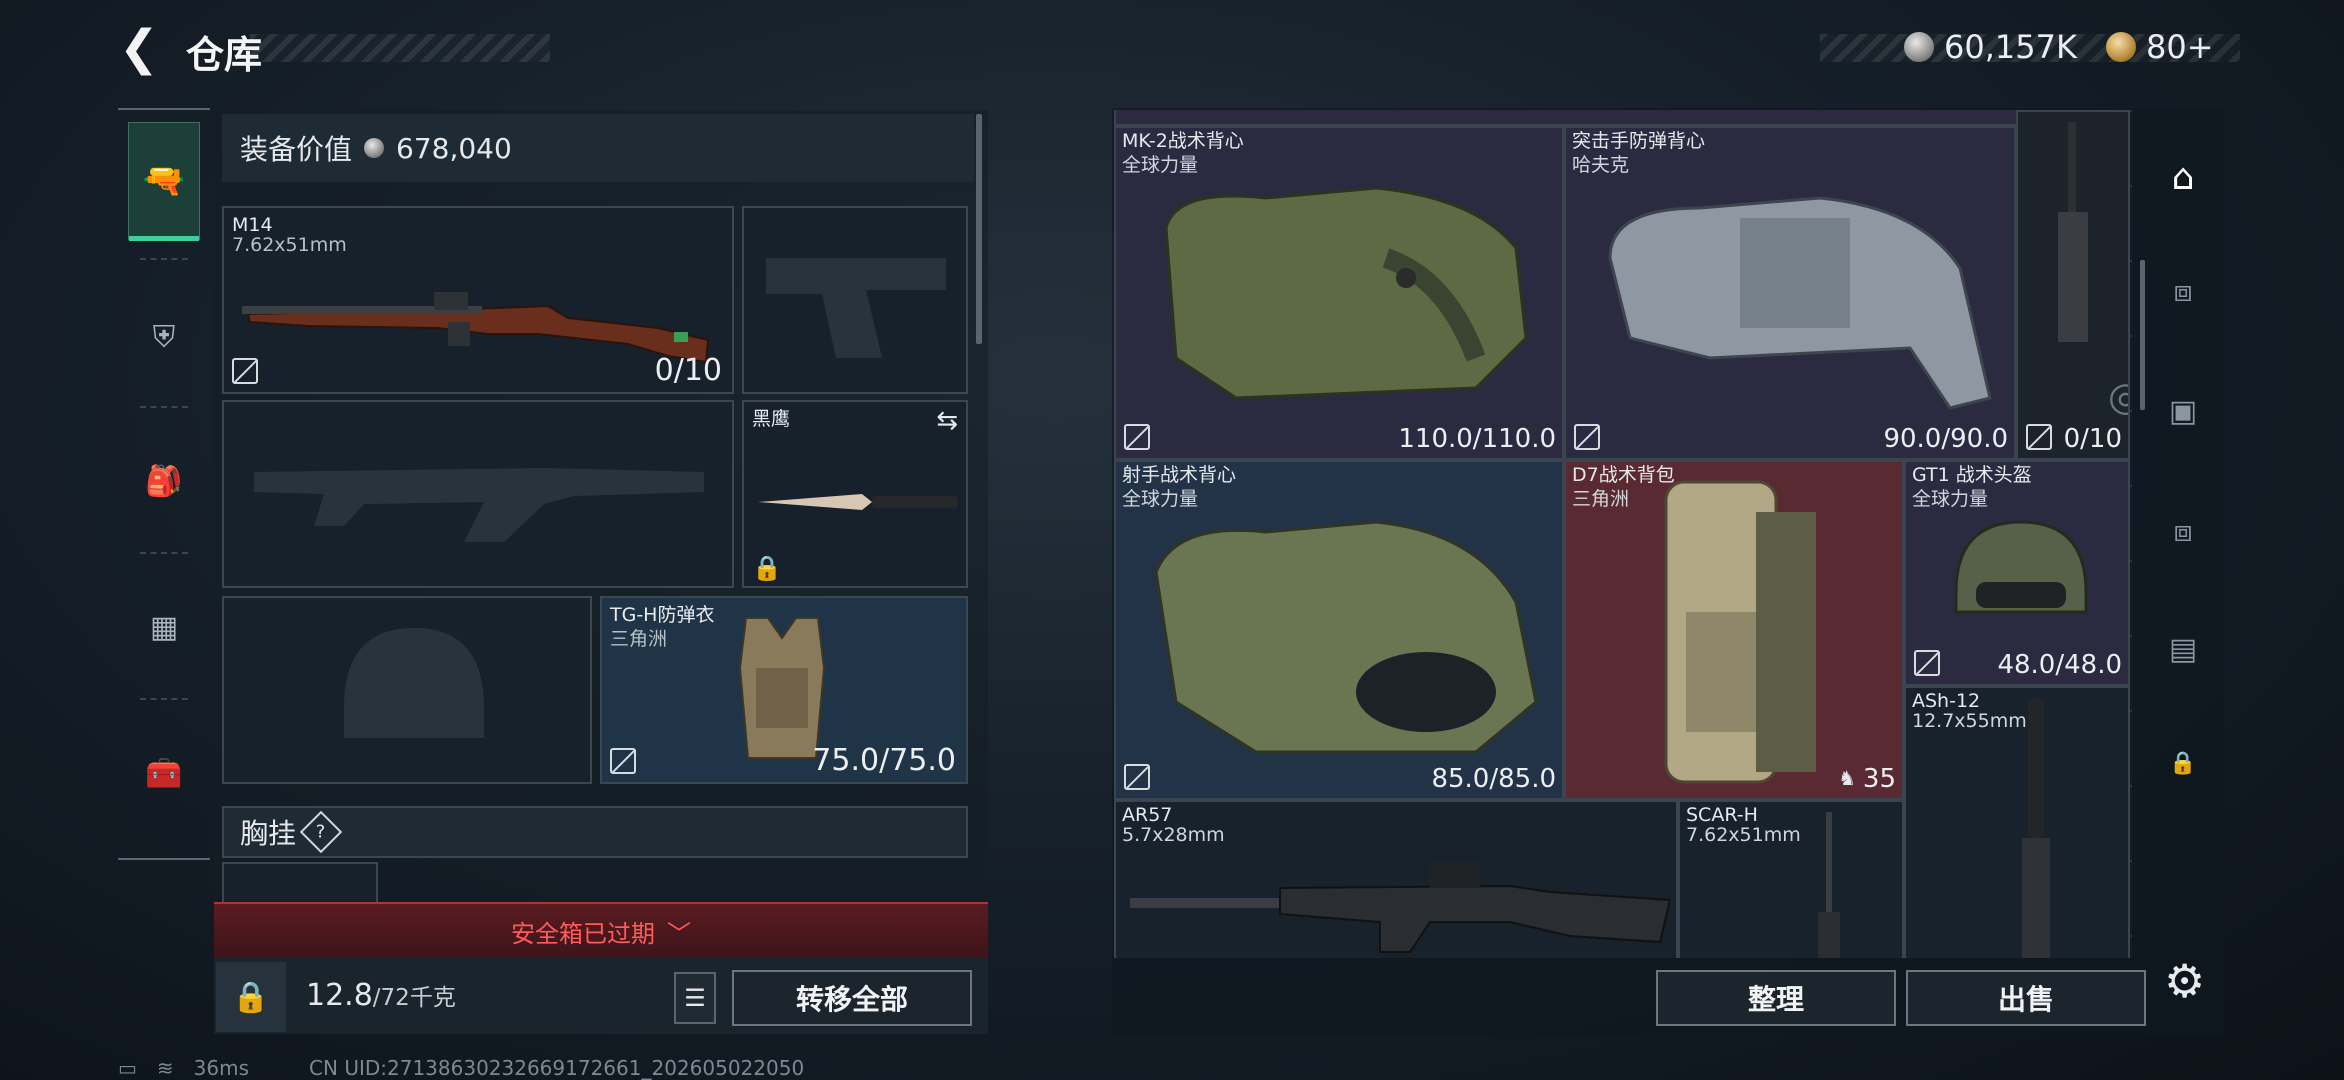  I want to click on toolbox-icon: 🧰, so click(164, 773).